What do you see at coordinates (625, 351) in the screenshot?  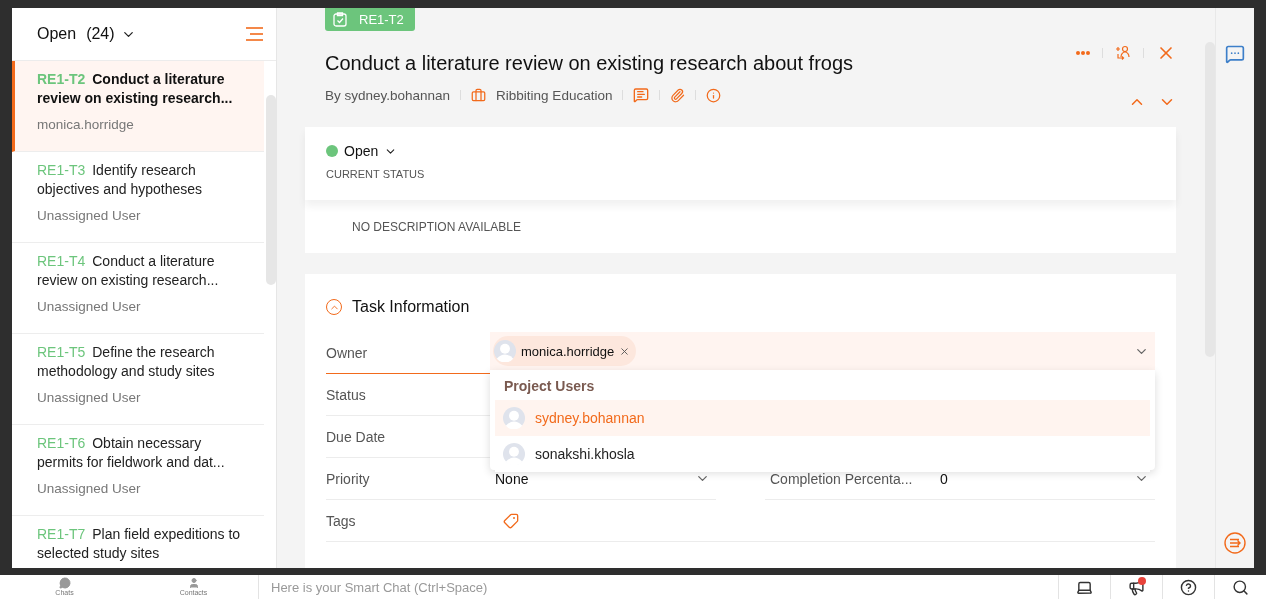 I see `remove-icon` at bounding box center [625, 351].